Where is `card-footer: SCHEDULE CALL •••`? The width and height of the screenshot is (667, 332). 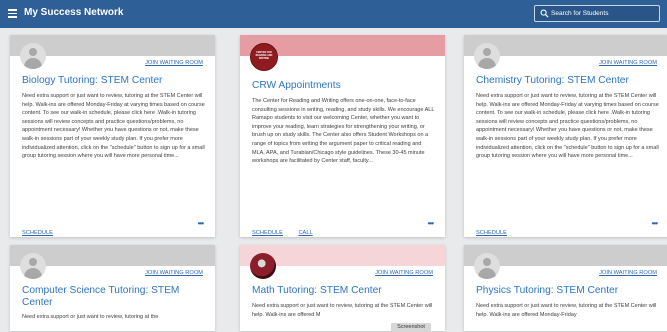 card-footer: SCHEDULE CALL ••• is located at coordinates (343, 228).